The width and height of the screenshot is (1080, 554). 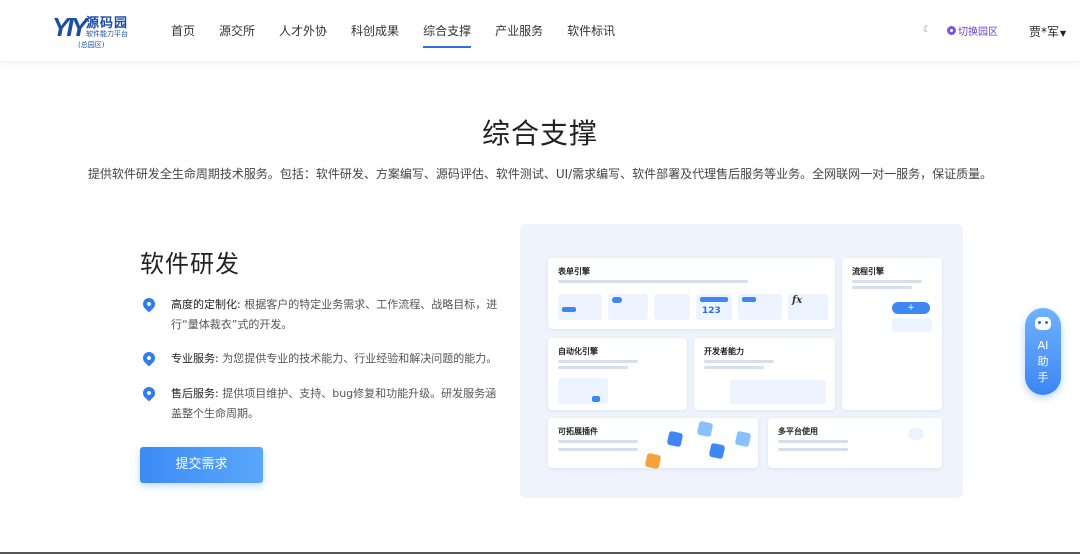 What do you see at coordinates (107, 34) in the screenshot?
I see `logo-subtitle: 软件能力平台` at bounding box center [107, 34].